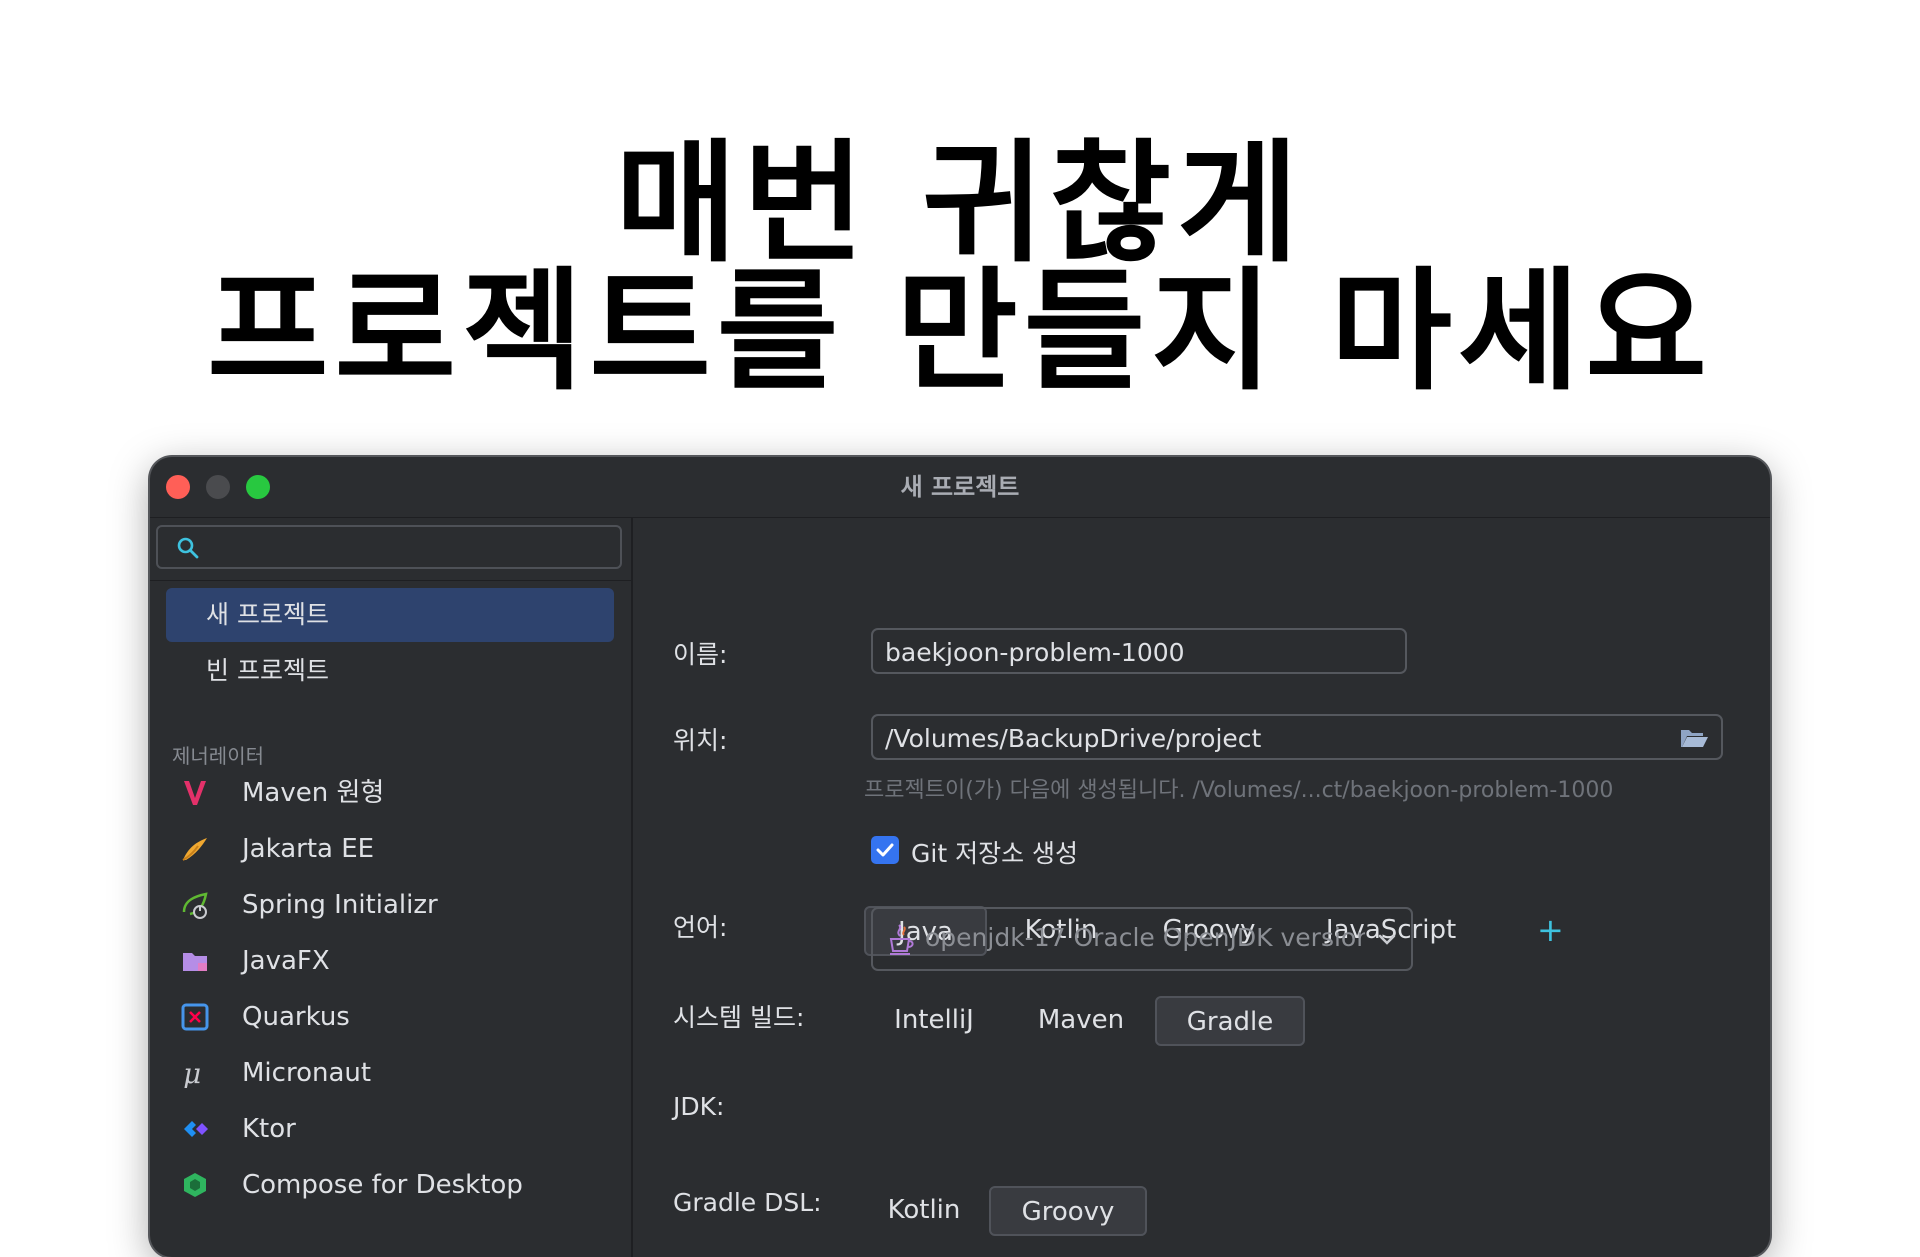  Describe the element at coordinates (188, 548) in the screenshot. I see `search-icon` at that location.